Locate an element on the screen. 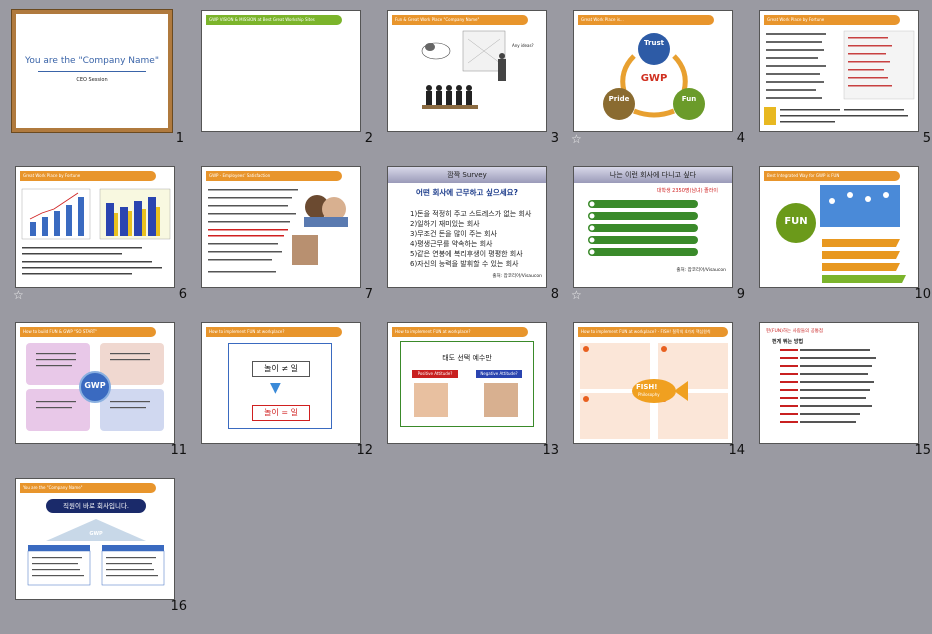 This screenshot has height=634, width=932. slide-number-16: 16 is located at coordinates (178, 606).